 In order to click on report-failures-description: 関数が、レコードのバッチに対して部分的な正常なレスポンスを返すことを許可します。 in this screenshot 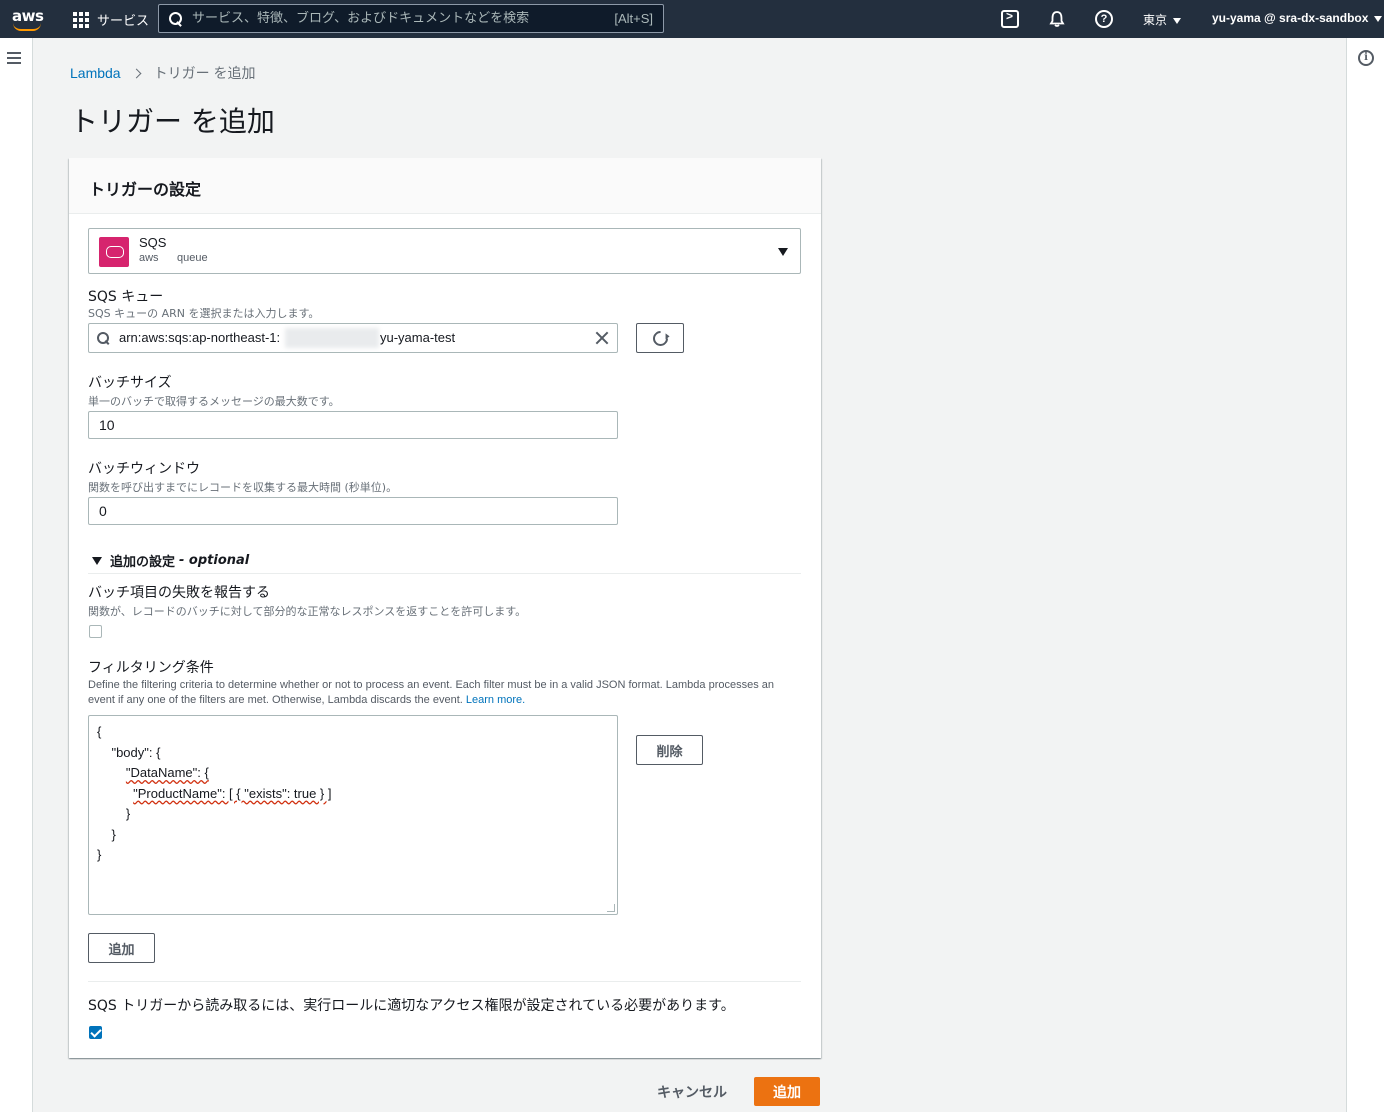, I will do `click(307, 611)`.